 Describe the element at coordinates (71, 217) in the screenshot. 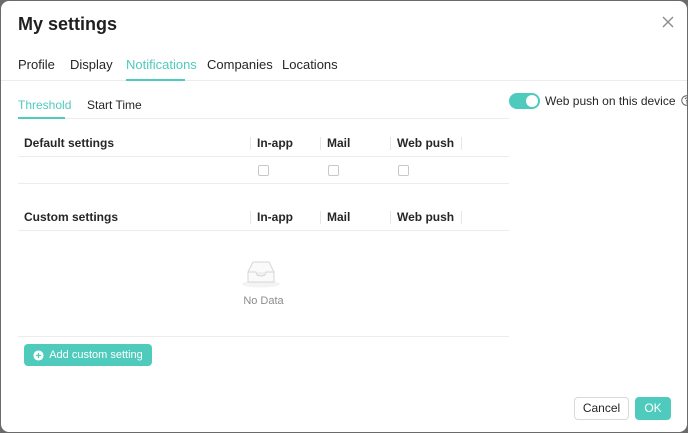

I see `column-header-custom-settings: Custom settings` at that location.